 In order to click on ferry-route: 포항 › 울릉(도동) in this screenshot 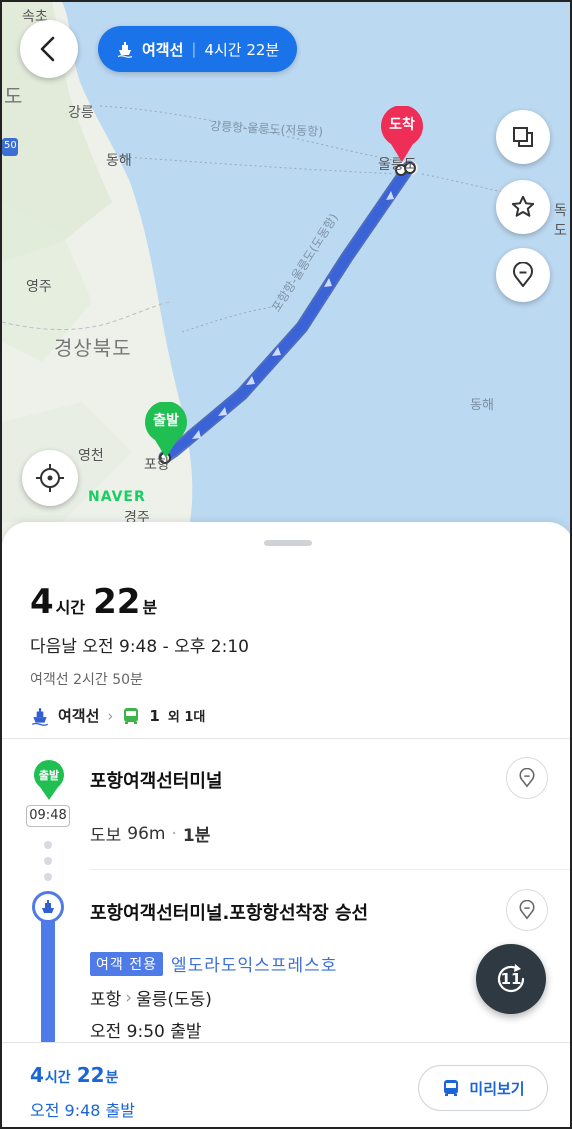, I will do `click(151, 998)`.